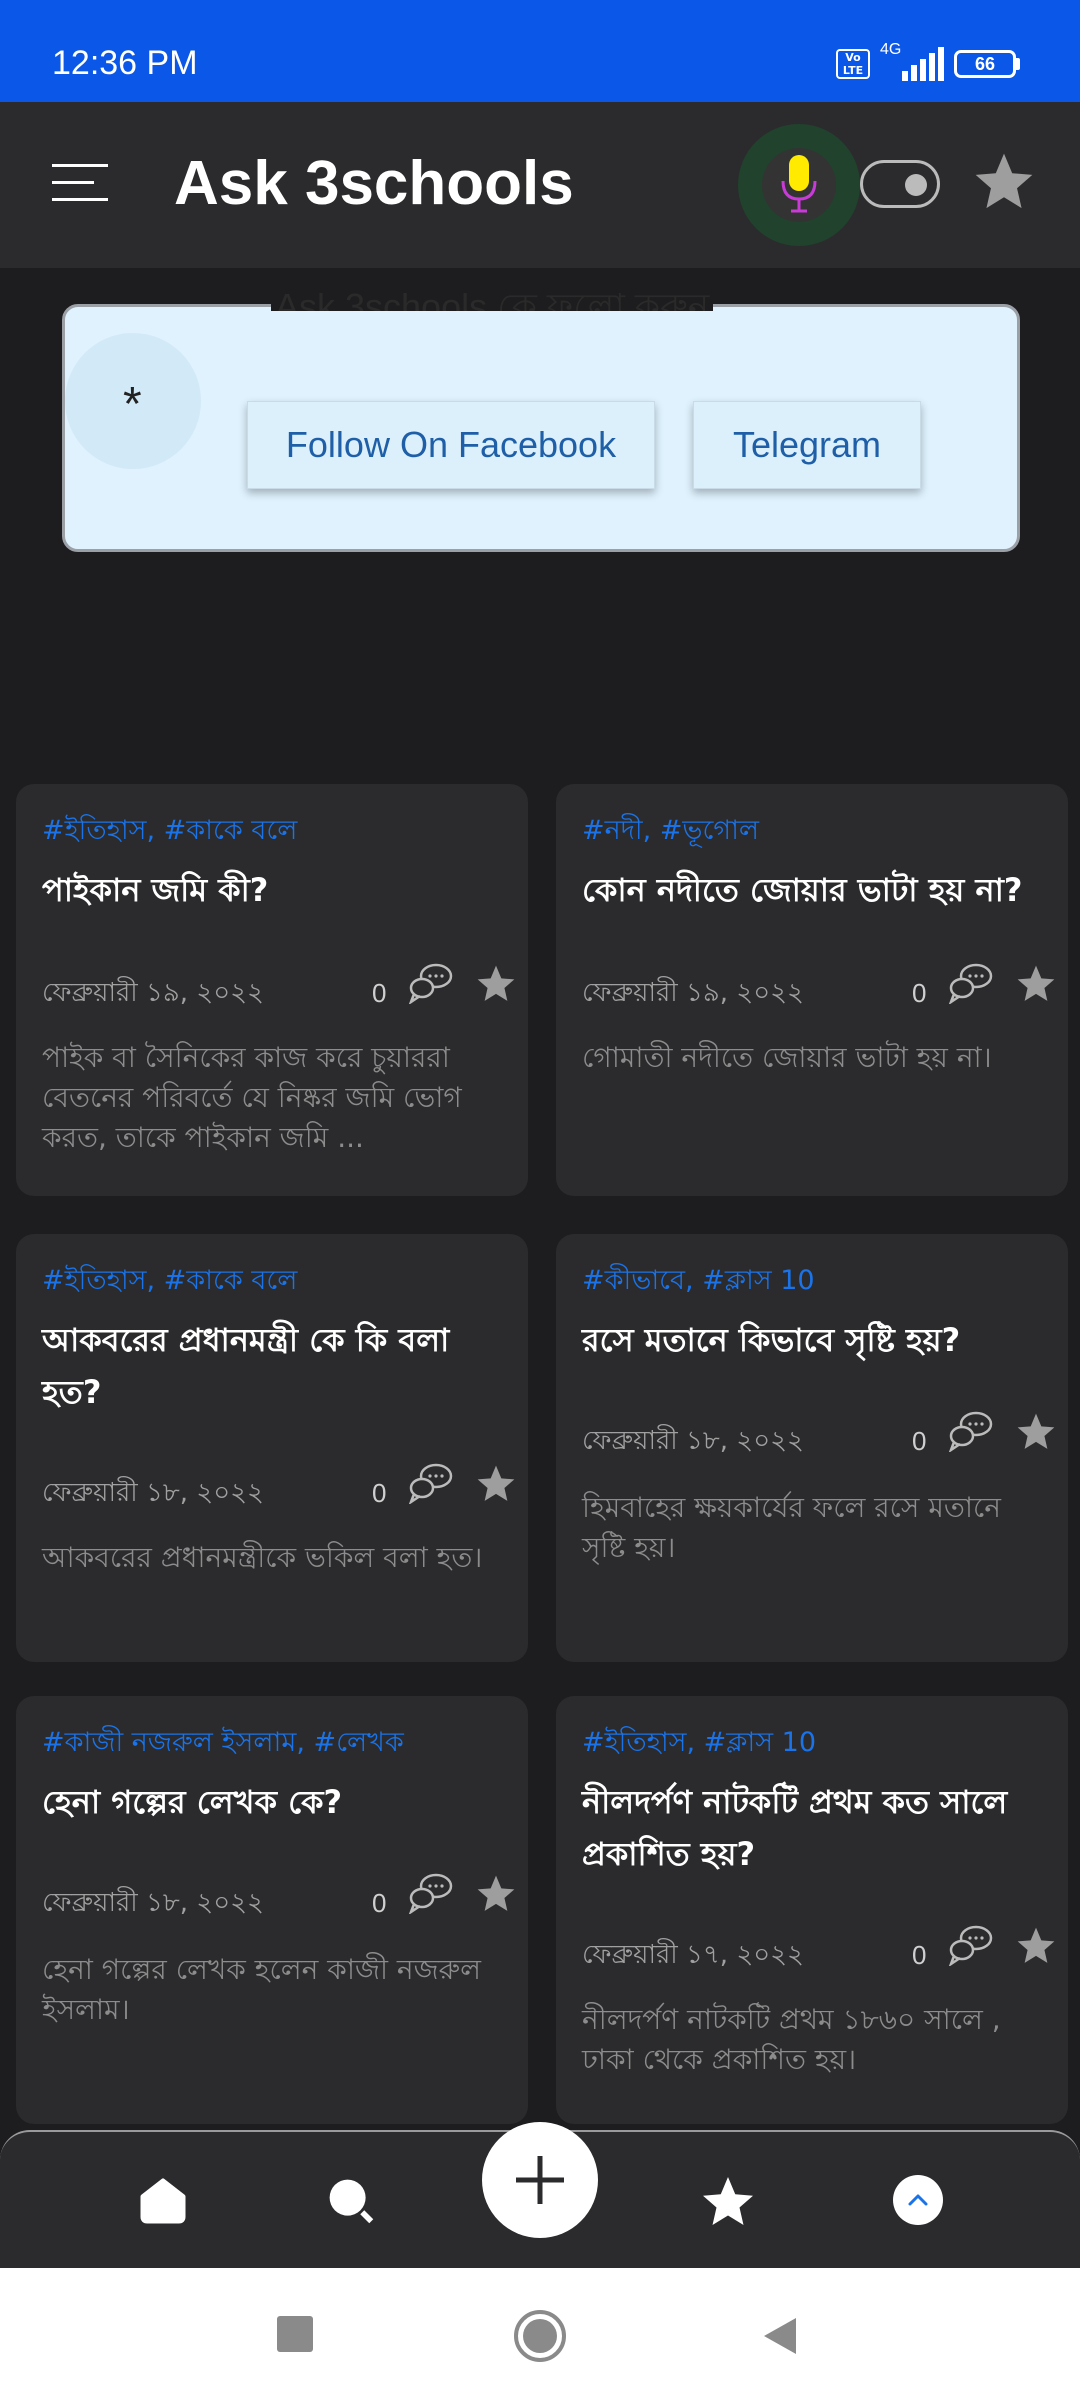  What do you see at coordinates (853, 64) in the screenshot?
I see `volte-icon: Vo LTE` at bounding box center [853, 64].